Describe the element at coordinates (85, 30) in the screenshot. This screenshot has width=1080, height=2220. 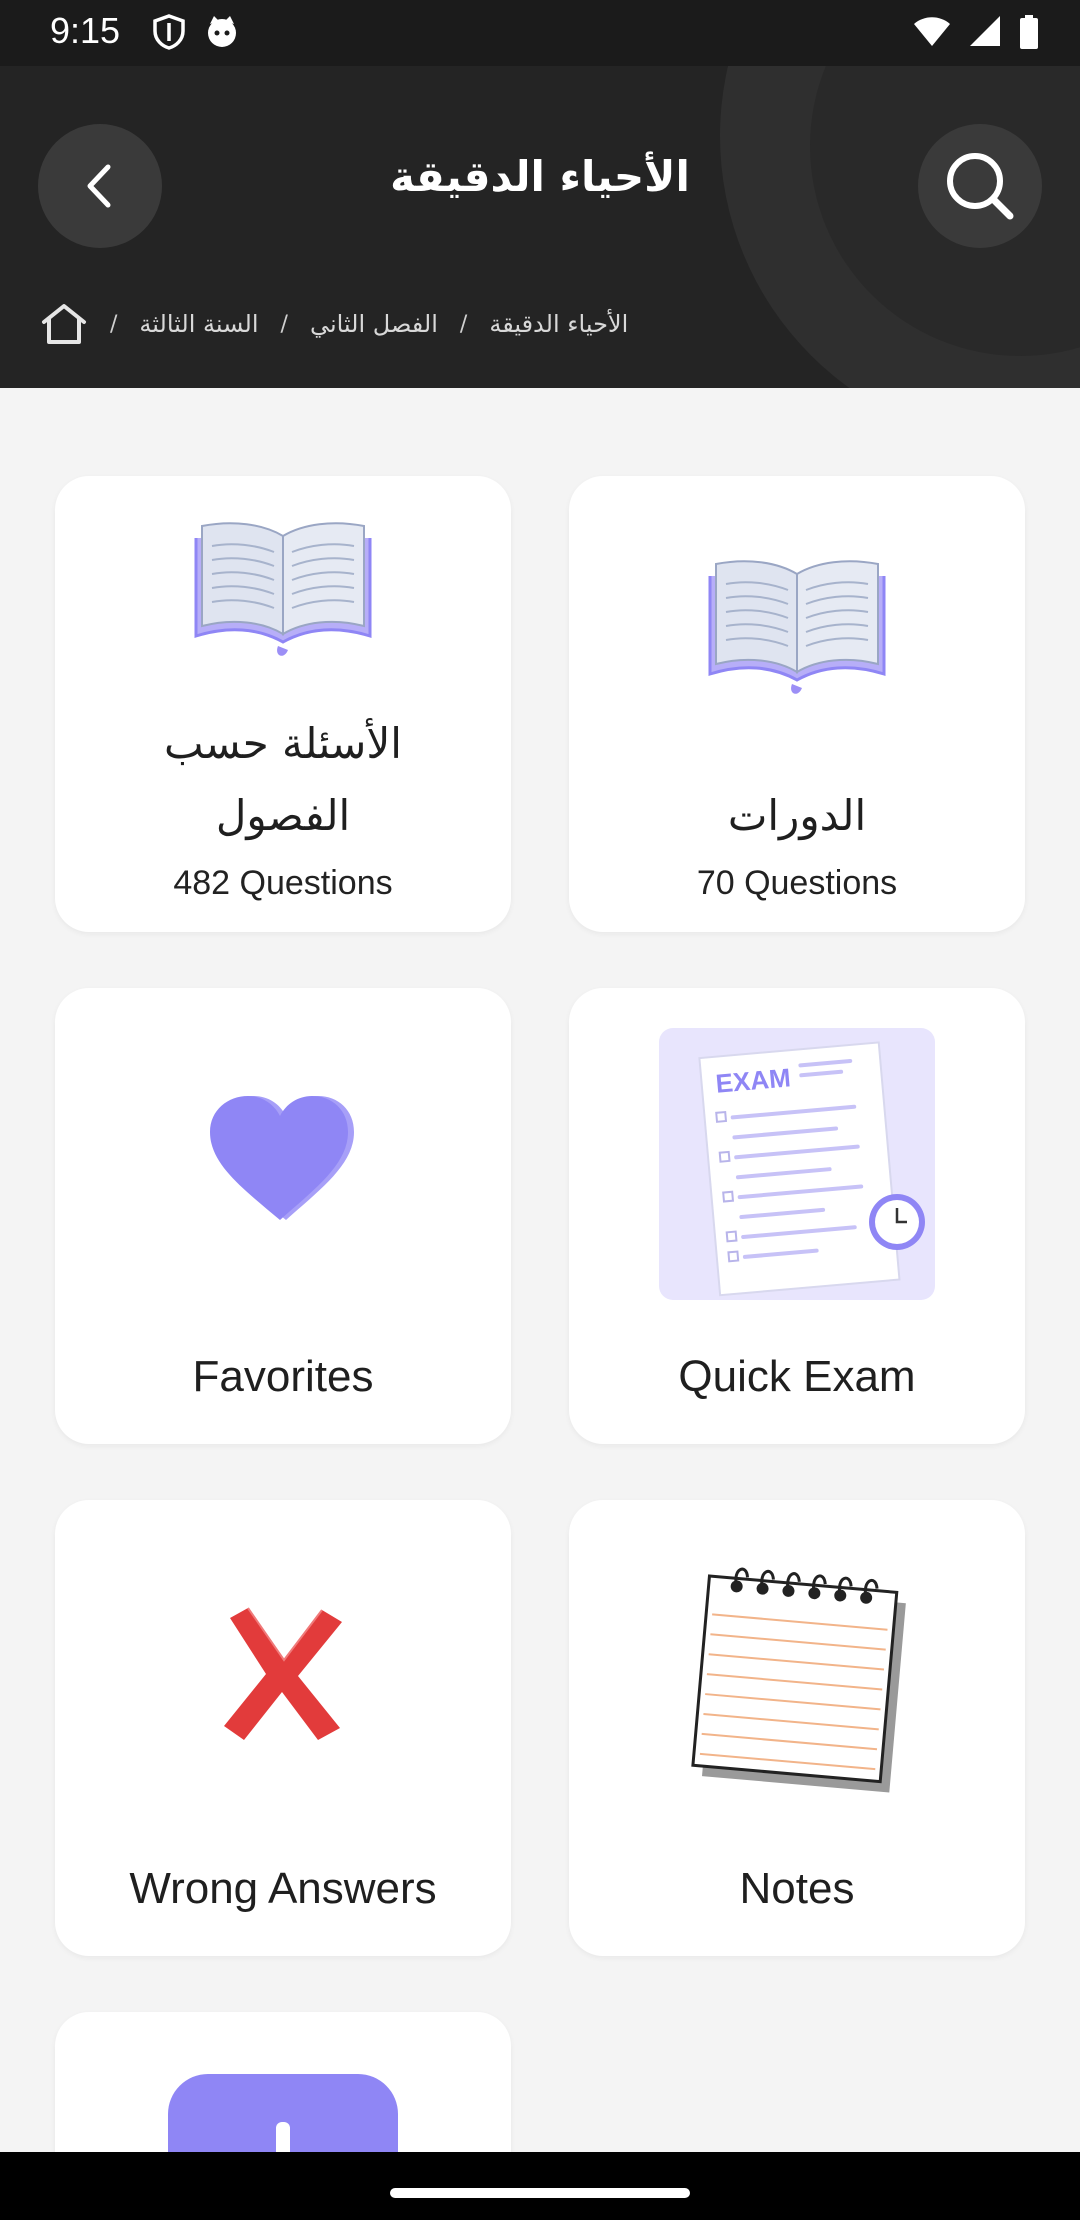
I see `status-time: 9:15` at that location.